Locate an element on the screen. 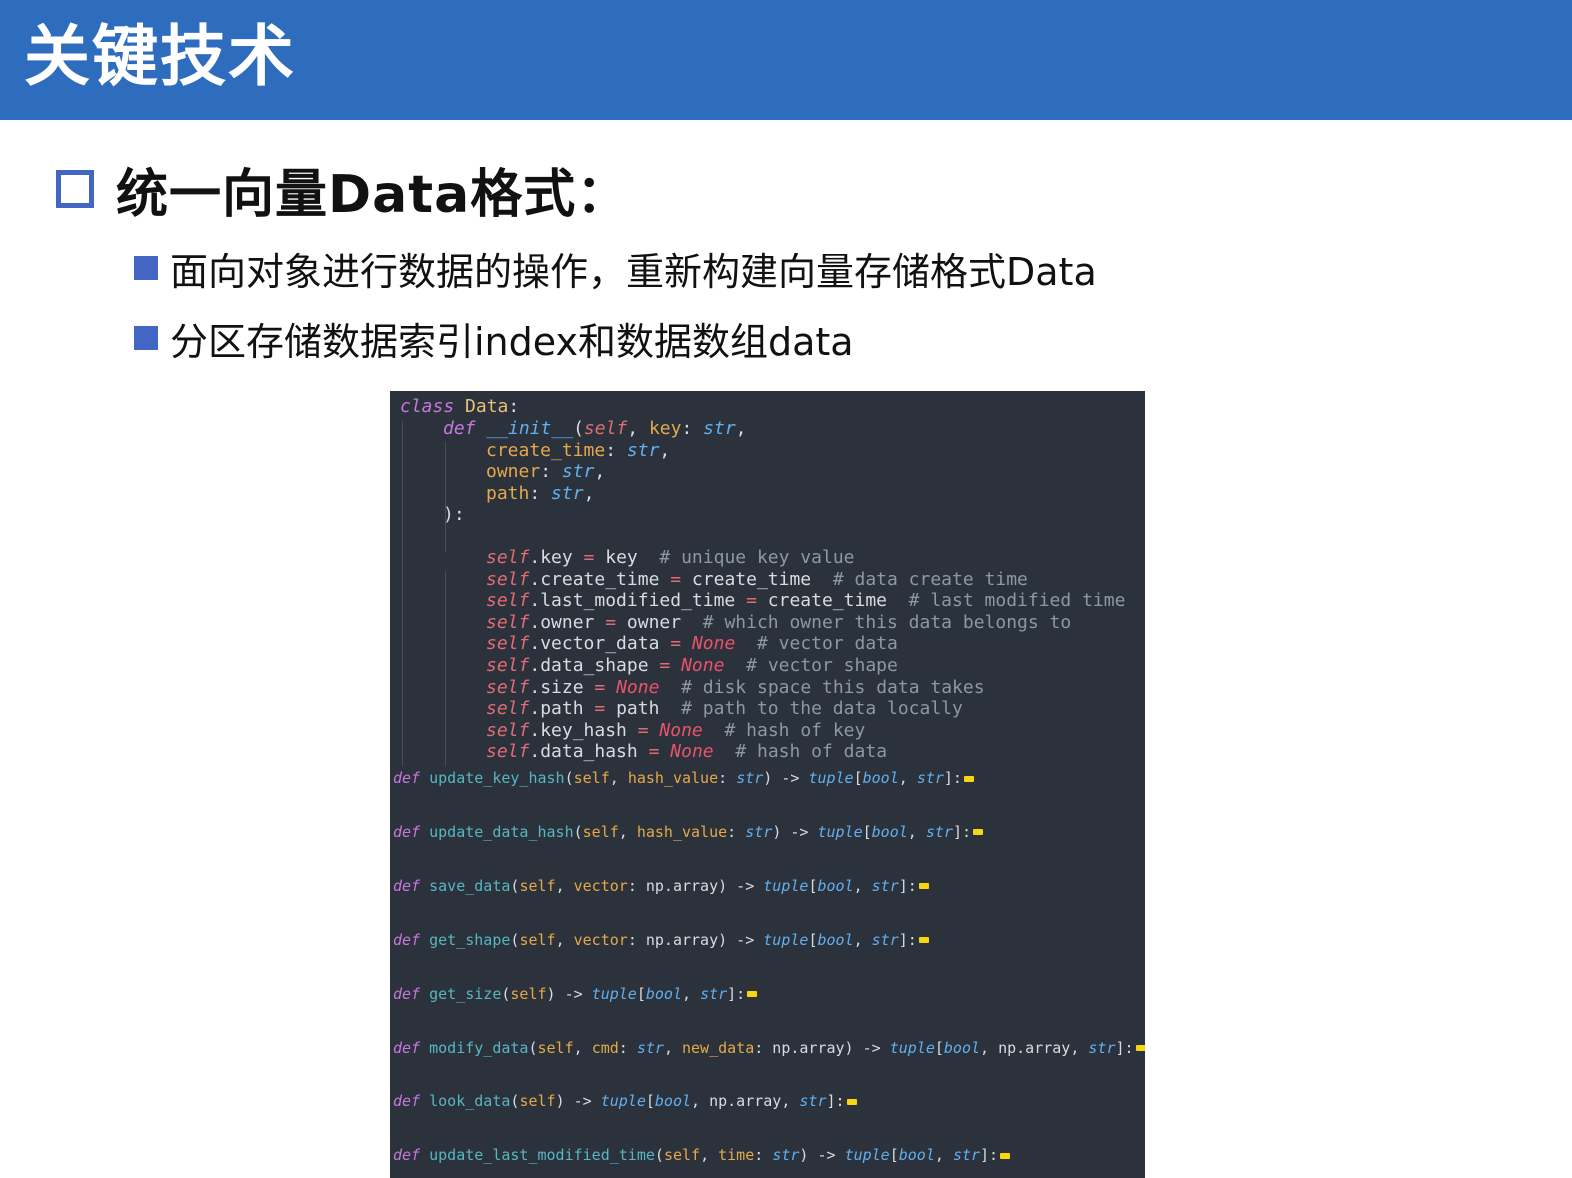 The height and width of the screenshot is (1178, 1572). bullet-item: 面向对象进行数据的操作，重新构建向量存储格式Data is located at coordinates (615, 268).